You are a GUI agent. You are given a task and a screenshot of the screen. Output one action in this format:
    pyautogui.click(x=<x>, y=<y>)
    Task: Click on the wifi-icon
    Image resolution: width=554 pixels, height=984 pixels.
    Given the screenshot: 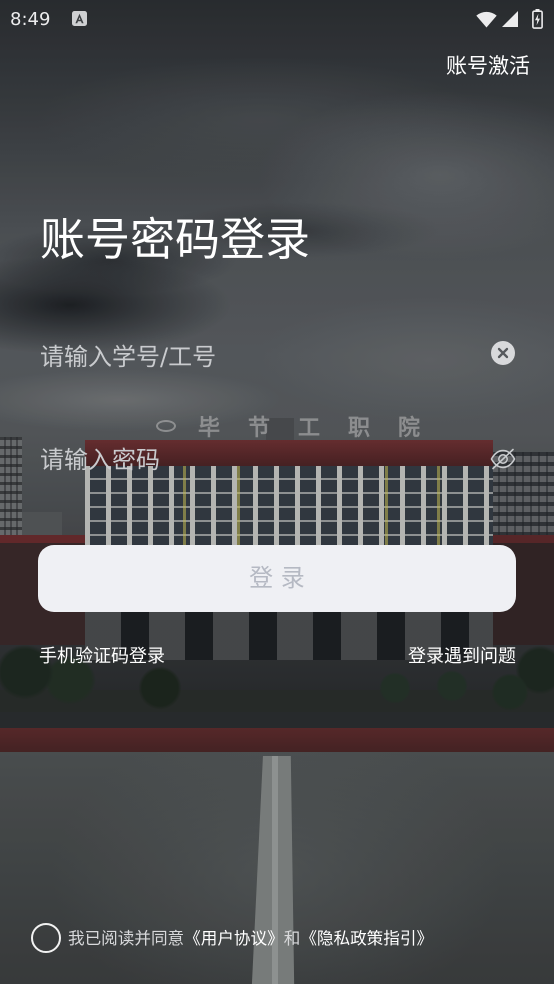 What is the action you would take?
    pyautogui.click(x=486, y=19)
    